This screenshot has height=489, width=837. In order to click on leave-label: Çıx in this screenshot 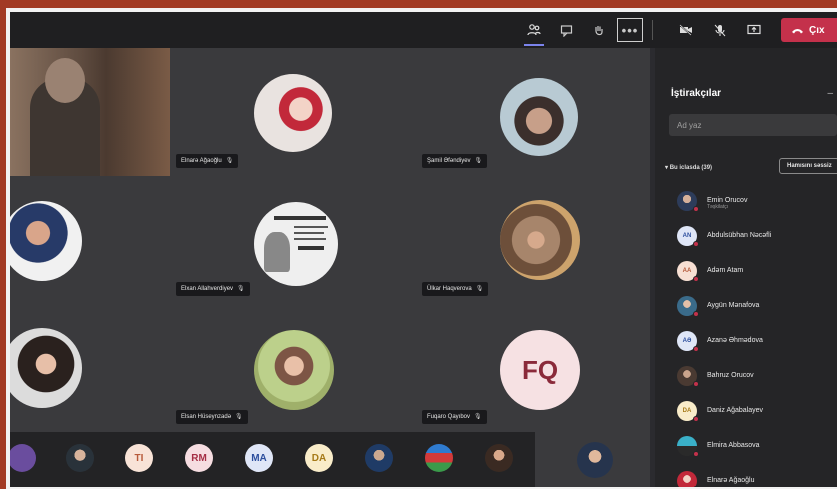, I will do `click(817, 30)`.